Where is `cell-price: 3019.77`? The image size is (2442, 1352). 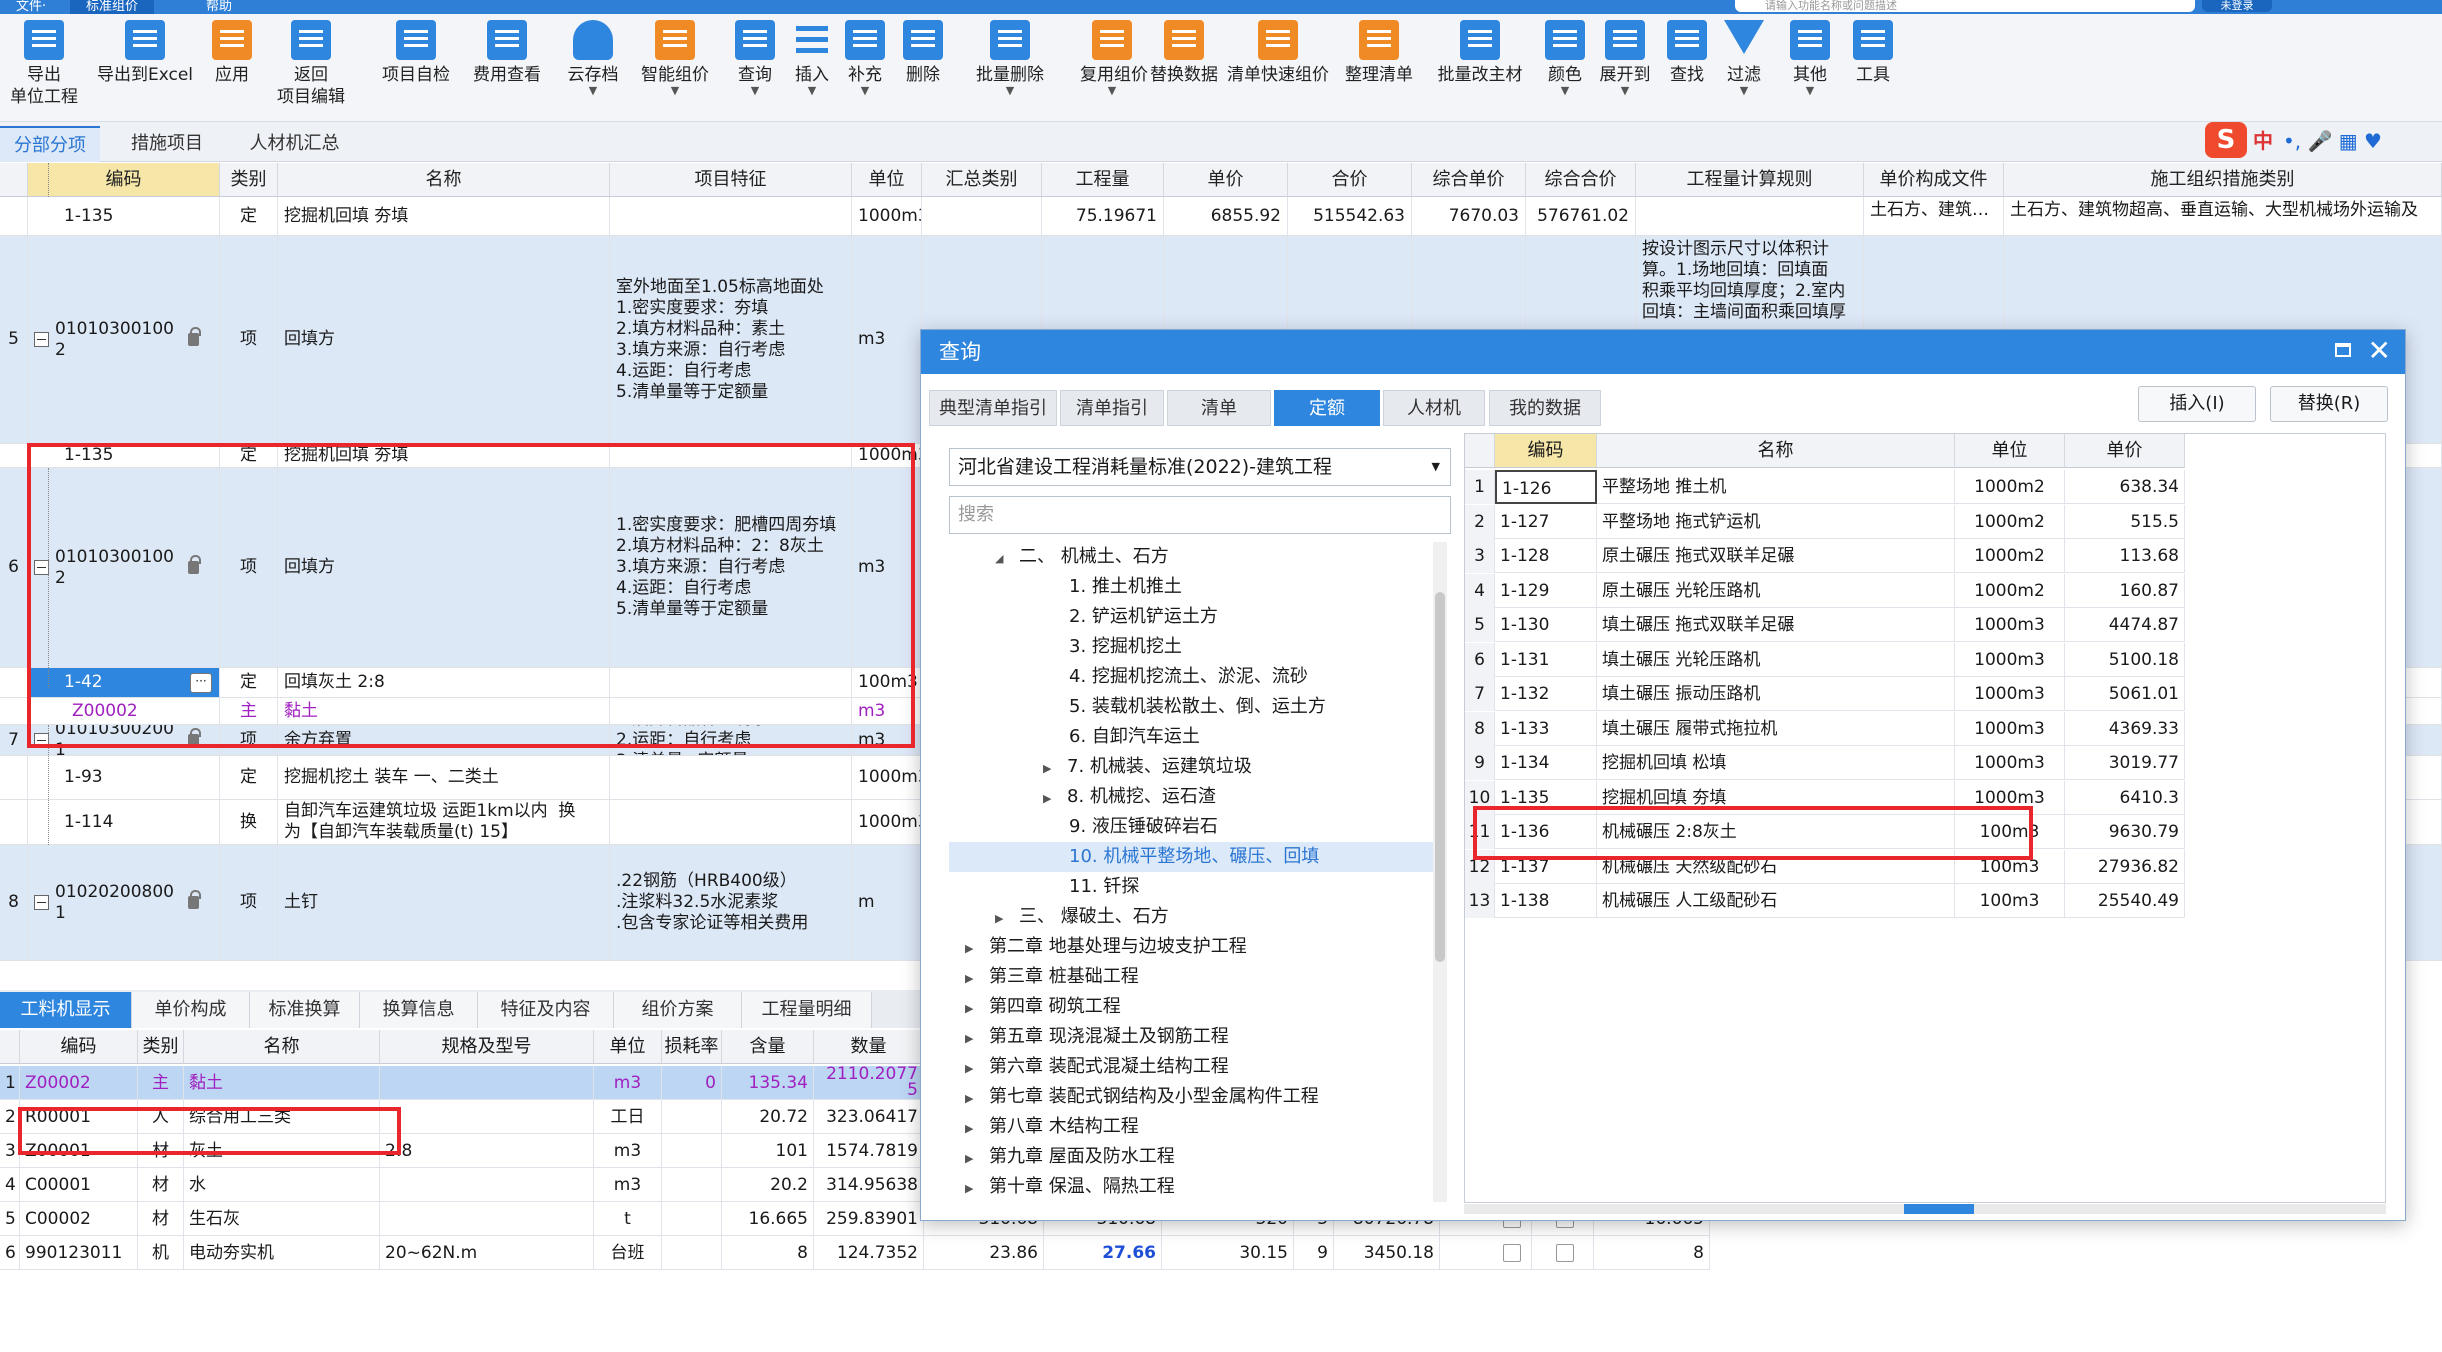 cell-price: 3019.77 is located at coordinates (2125, 763).